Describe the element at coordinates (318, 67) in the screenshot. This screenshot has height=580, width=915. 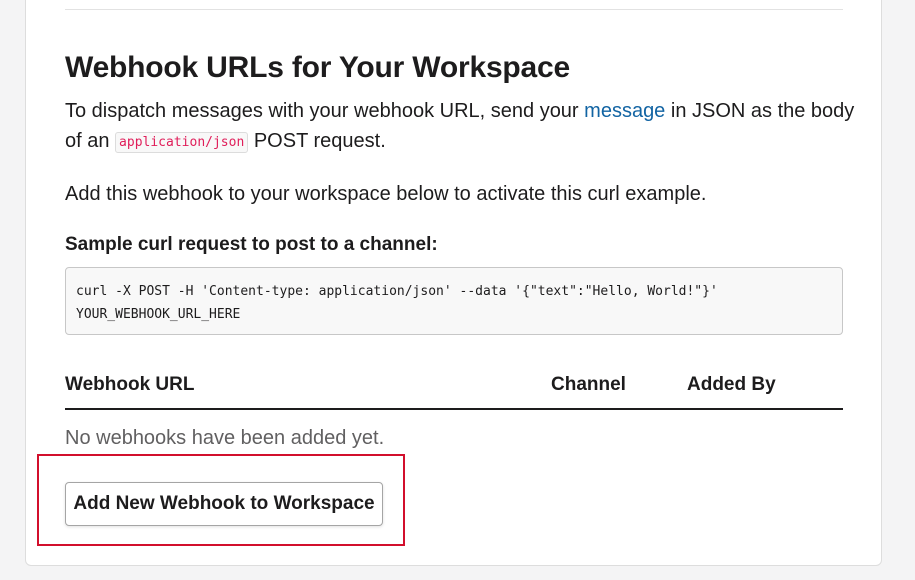
I see `page-title: Webhook URLs for Your Workspace` at that location.